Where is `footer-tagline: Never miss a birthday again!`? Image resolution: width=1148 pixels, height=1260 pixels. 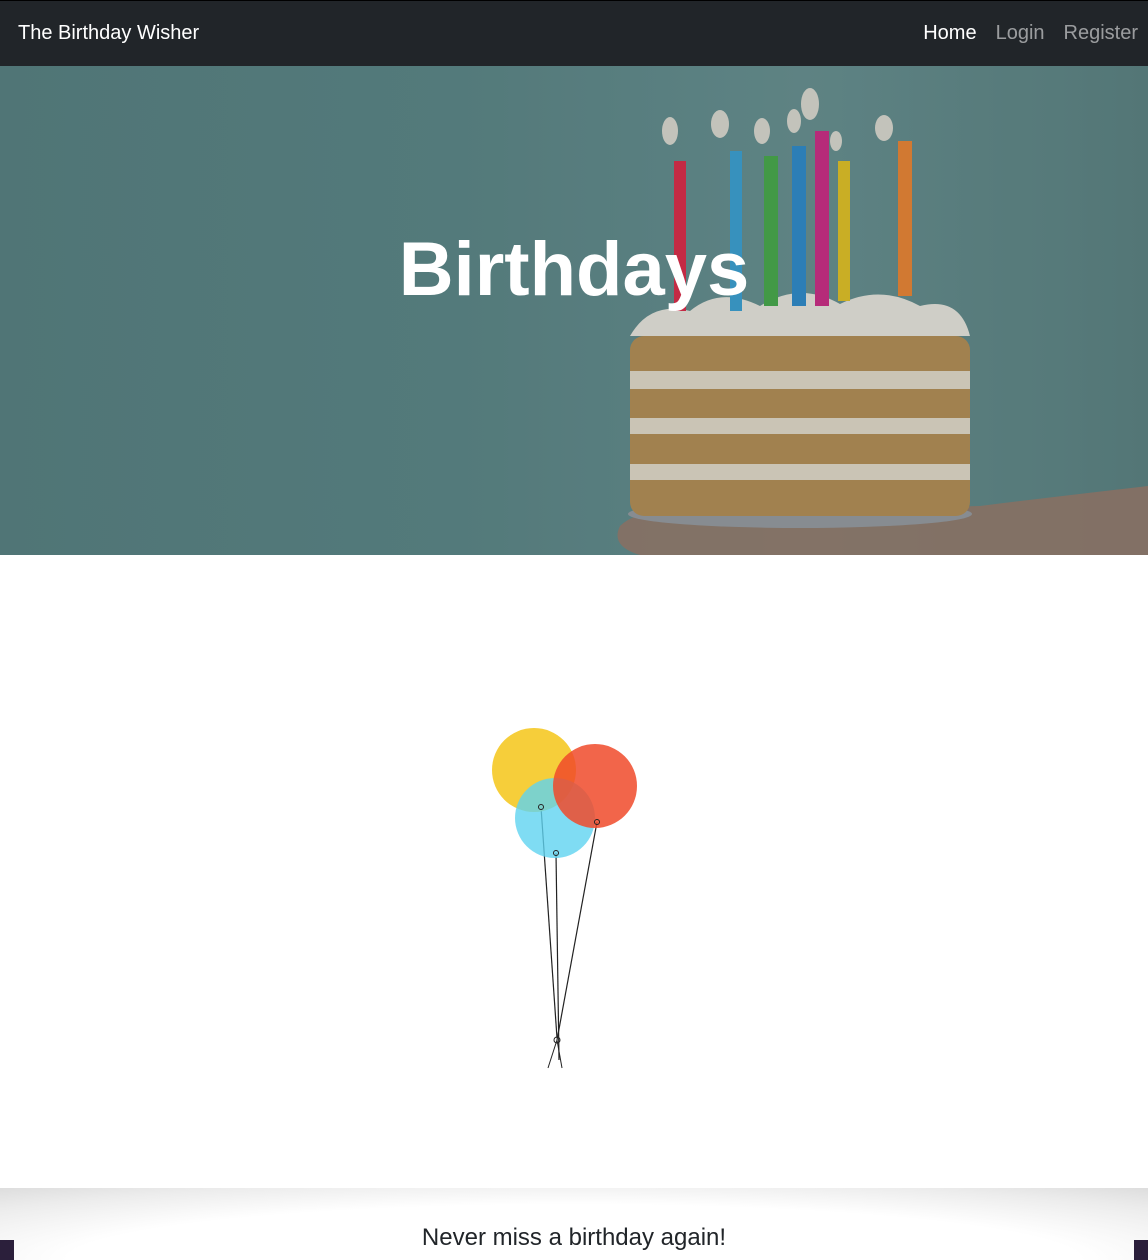 footer-tagline: Never miss a birthday again! is located at coordinates (574, 1237).